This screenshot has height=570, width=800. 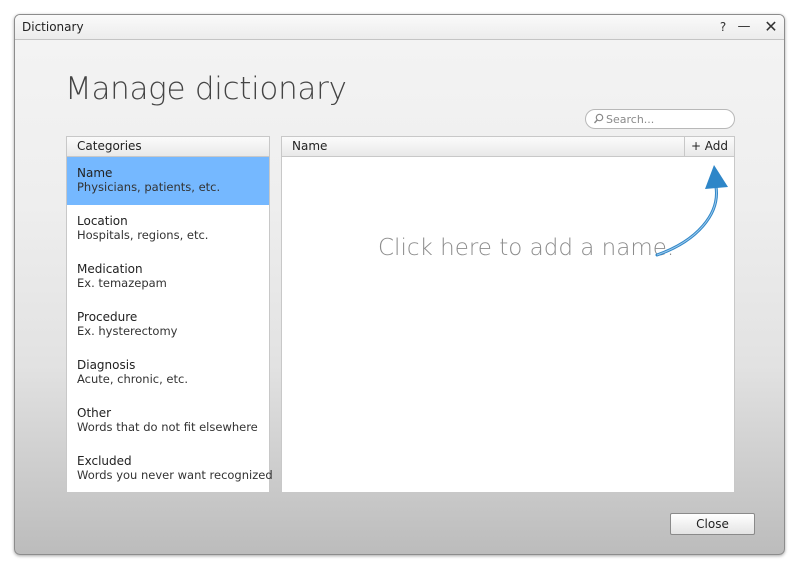 I want to click on close-button: Close, so click(x=712, y=524).